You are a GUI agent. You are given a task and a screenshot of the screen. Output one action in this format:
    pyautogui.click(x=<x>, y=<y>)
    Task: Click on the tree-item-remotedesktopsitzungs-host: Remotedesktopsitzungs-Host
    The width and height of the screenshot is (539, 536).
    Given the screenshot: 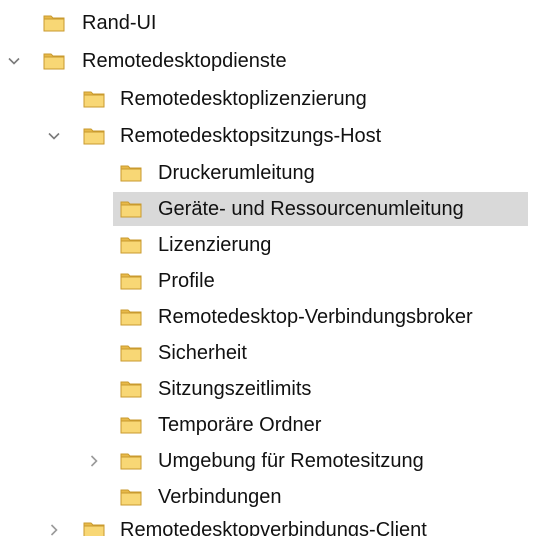 What is the action you would take?
    pyautogui.click(x=269, y=136)
    